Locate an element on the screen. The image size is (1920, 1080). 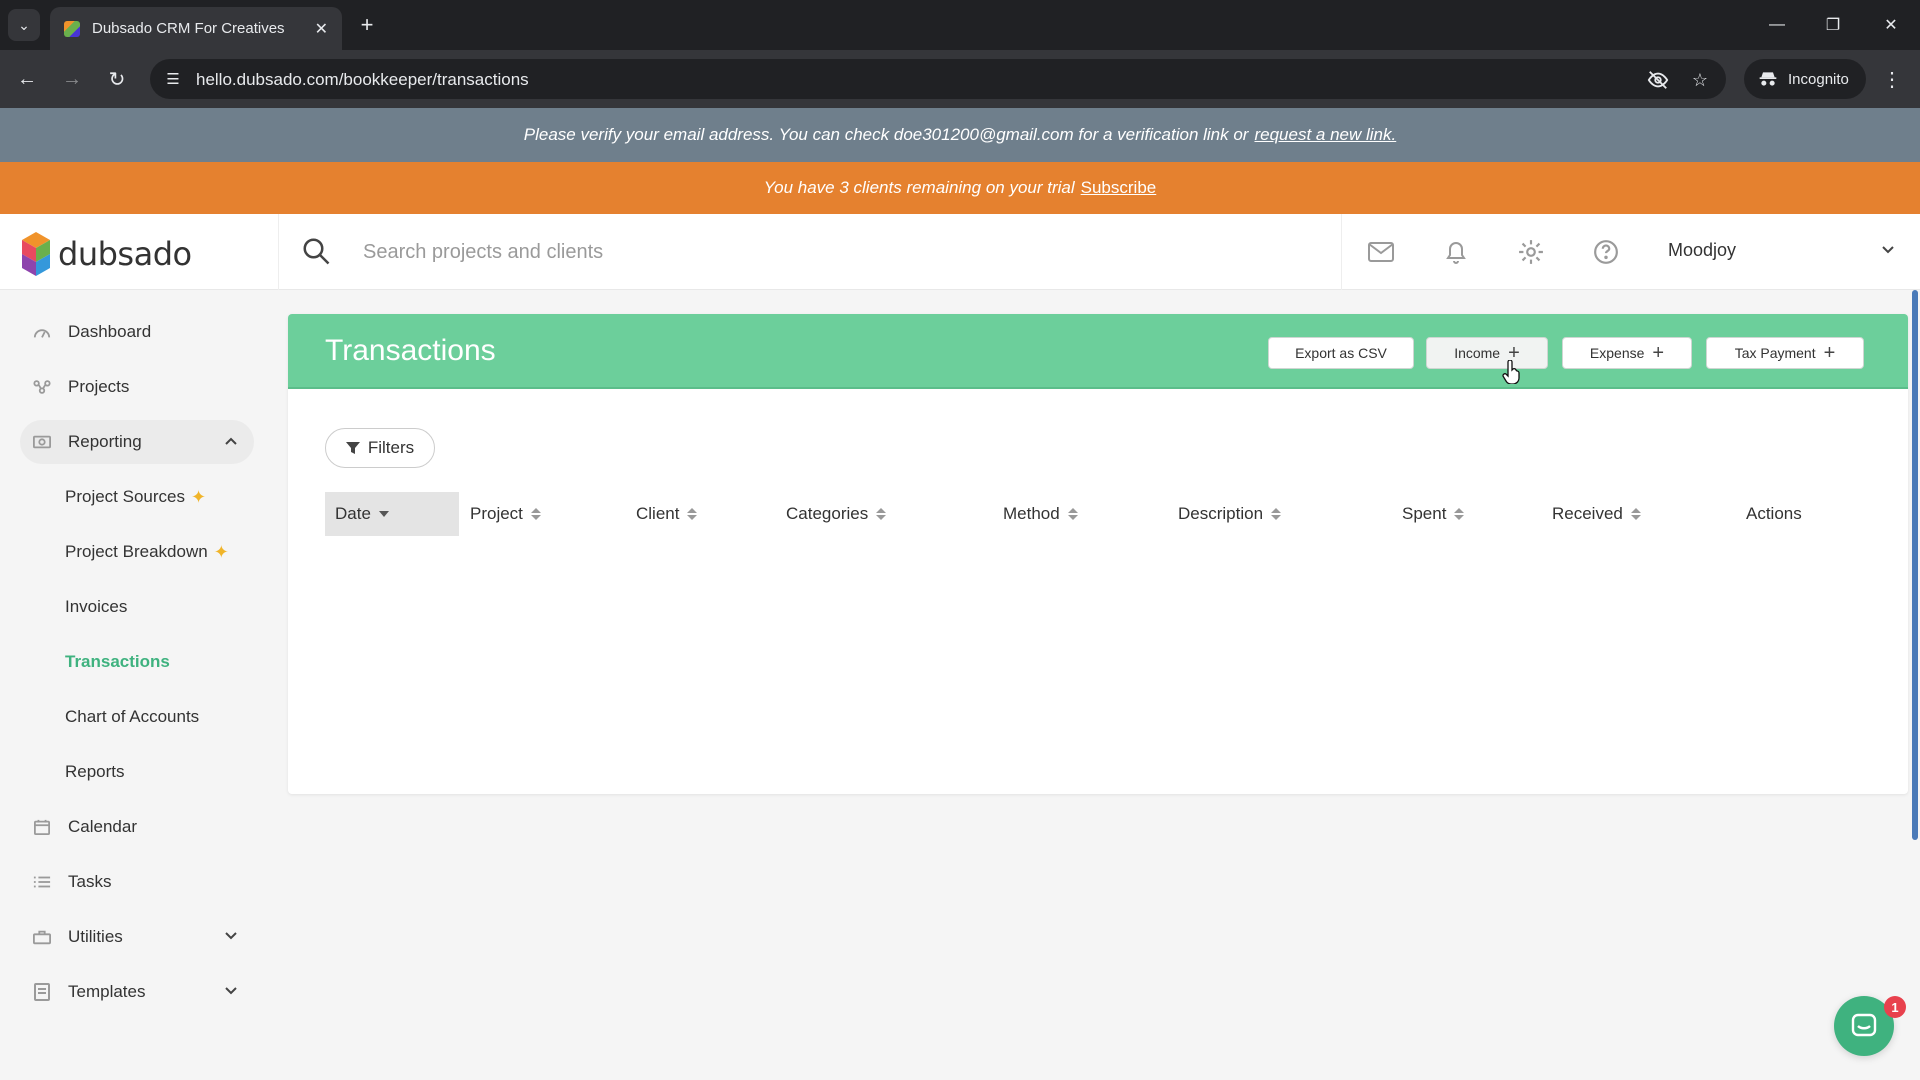
sidebar-item-transactions: Transactions is located at coordinates (117, 662).